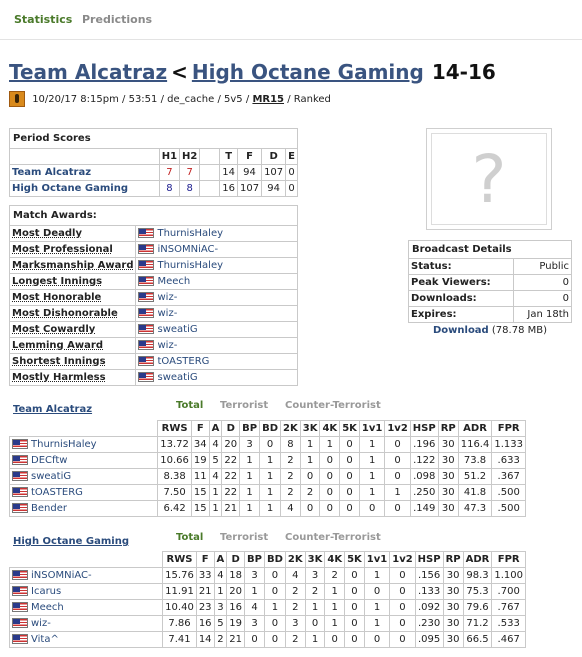 Image resolution: width=582 pixels, height=657 pixels. What do you see at coordinates (254, 559) in the screenshot?
I see `stat-header-bp: BP` at bounding box center [254, 559].